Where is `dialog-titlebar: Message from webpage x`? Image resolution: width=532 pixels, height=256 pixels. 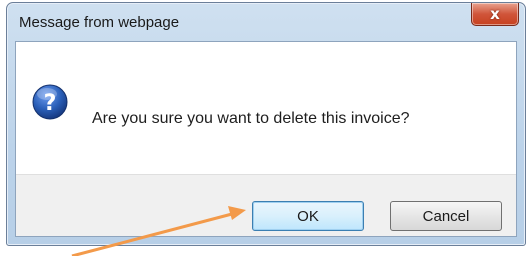 dialog-titlebar: Message from webpage x is located at coordinates (266, 22).